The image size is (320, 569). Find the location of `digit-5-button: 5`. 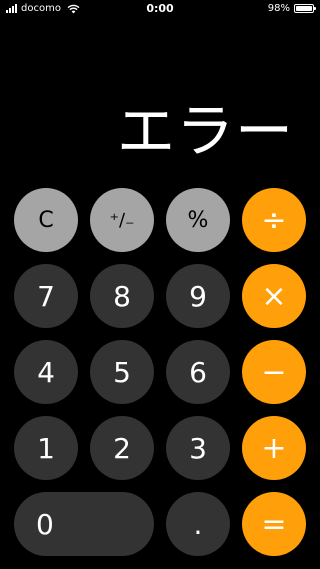

digit-5-button: 5 is located at coordinates (122, 372).